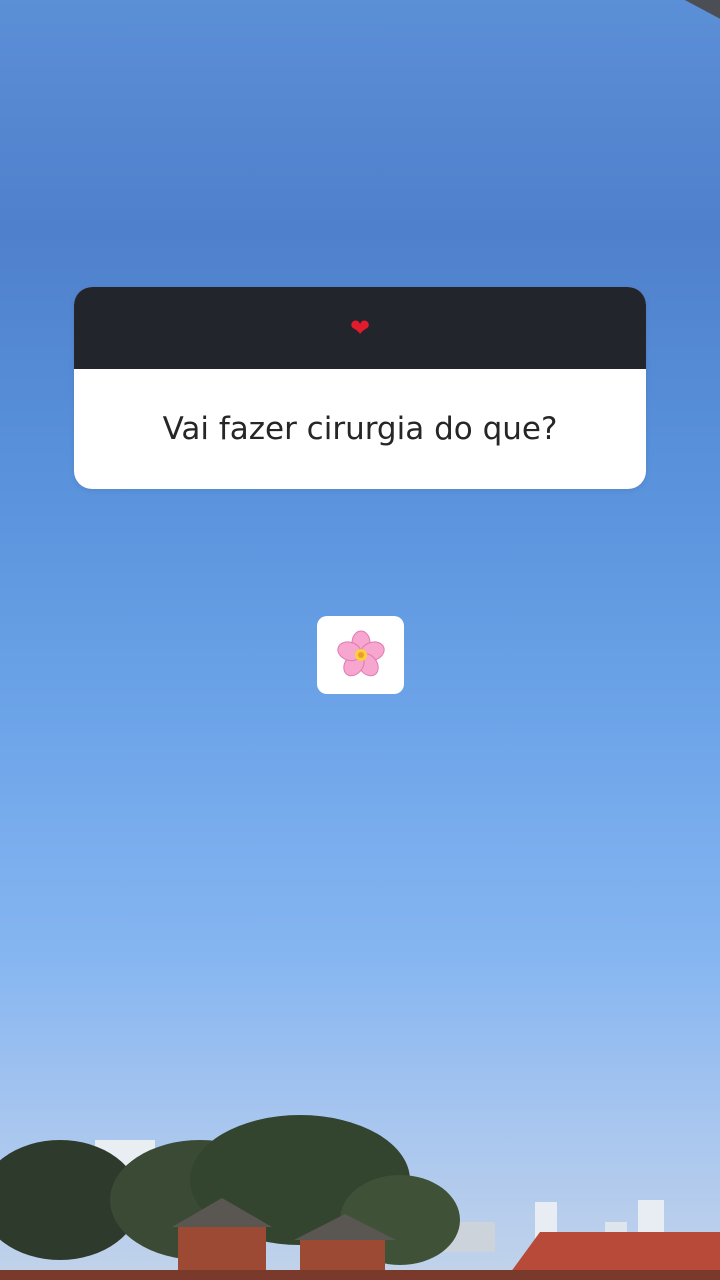  I want to click on heart-icon: ❤, so click(360, 328).